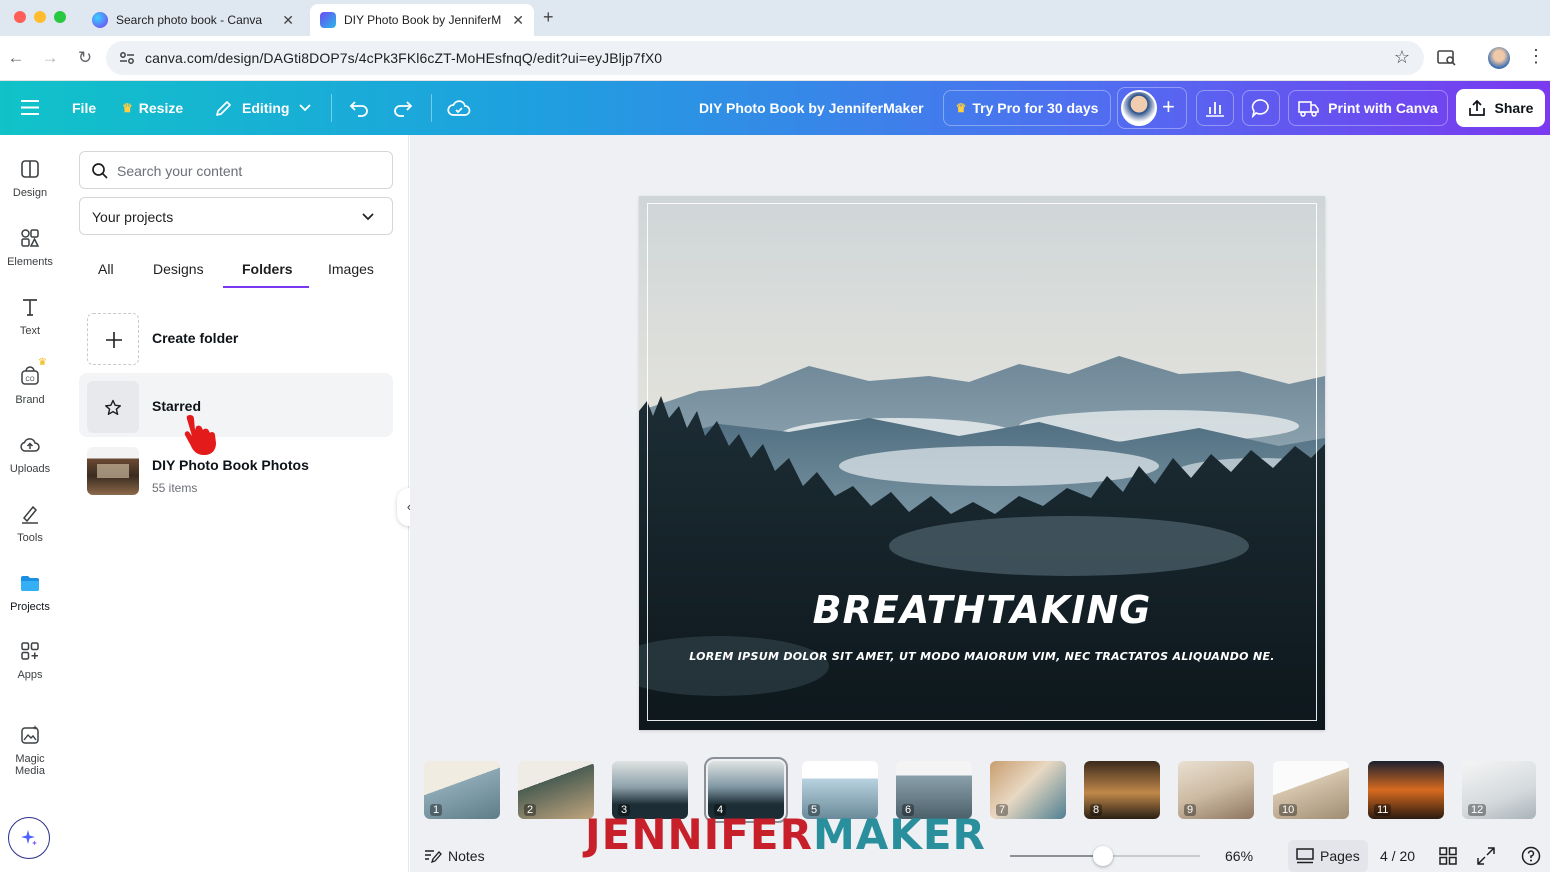 The height and width of the screenshot is (872, 1550). What do you see at coordinates (20, 17) in the screenshot?
I see `close-window-button` at bounding box center [20, 17].